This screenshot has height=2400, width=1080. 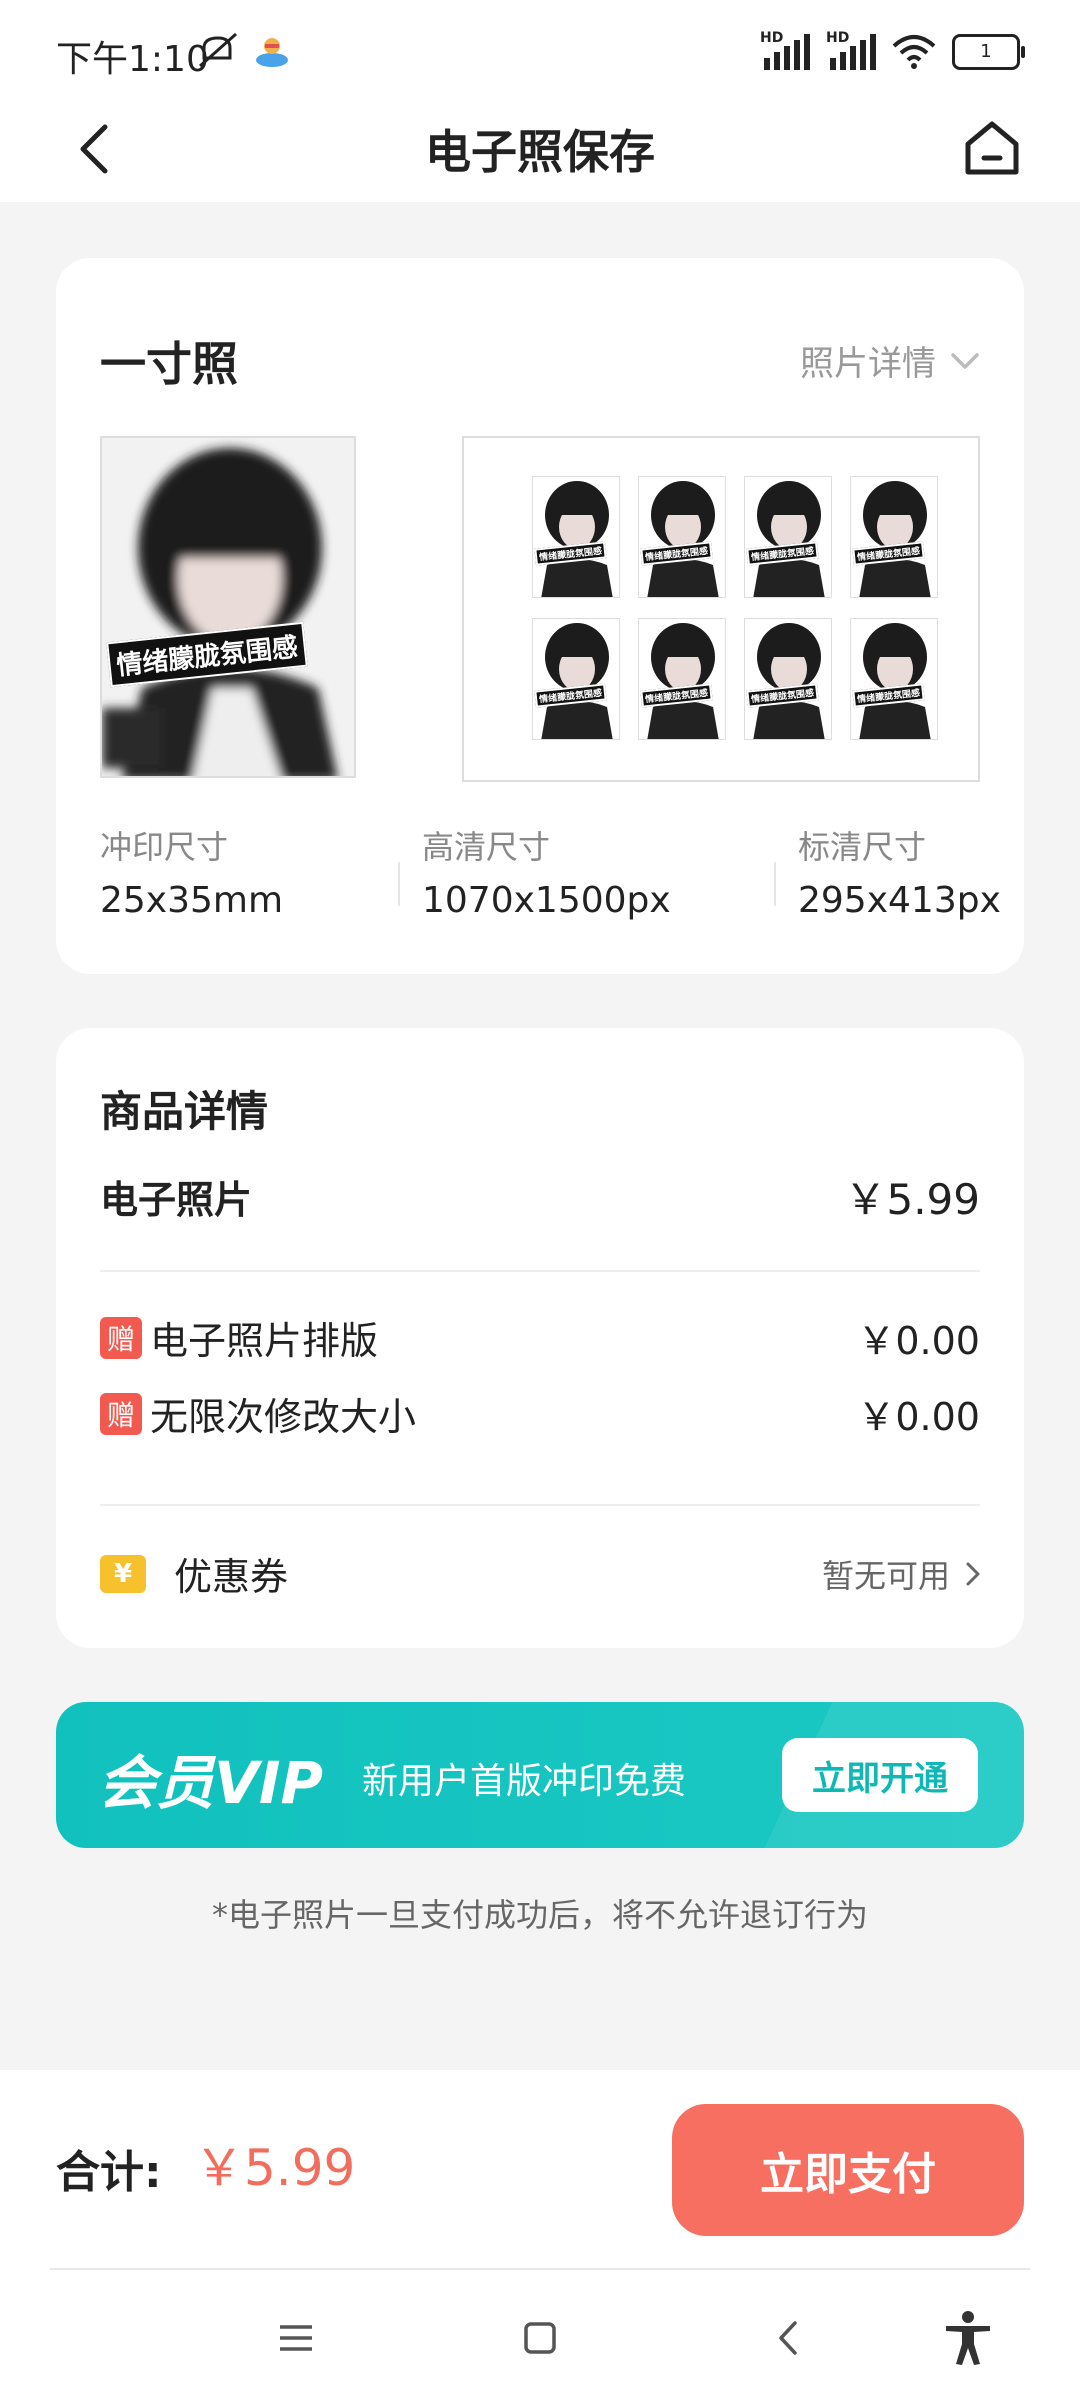 I want to click on header: 电子照保存, so click(x=540, y=149).